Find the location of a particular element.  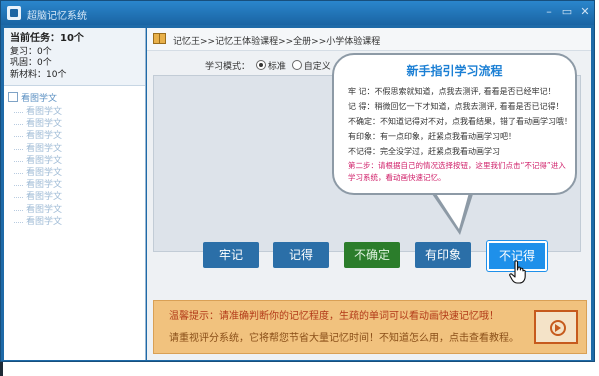

desktop-background is located at coordinates (299, 369).